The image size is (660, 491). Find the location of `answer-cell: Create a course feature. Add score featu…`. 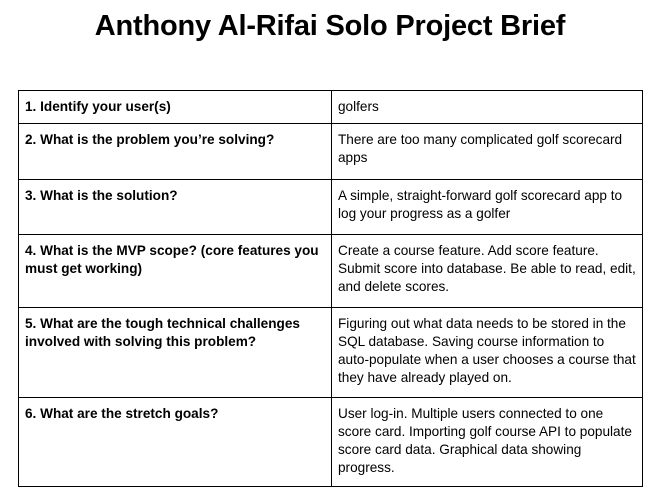

answer-cell: Create a course feature. Add score featu… is located at coordinates (487, 271).